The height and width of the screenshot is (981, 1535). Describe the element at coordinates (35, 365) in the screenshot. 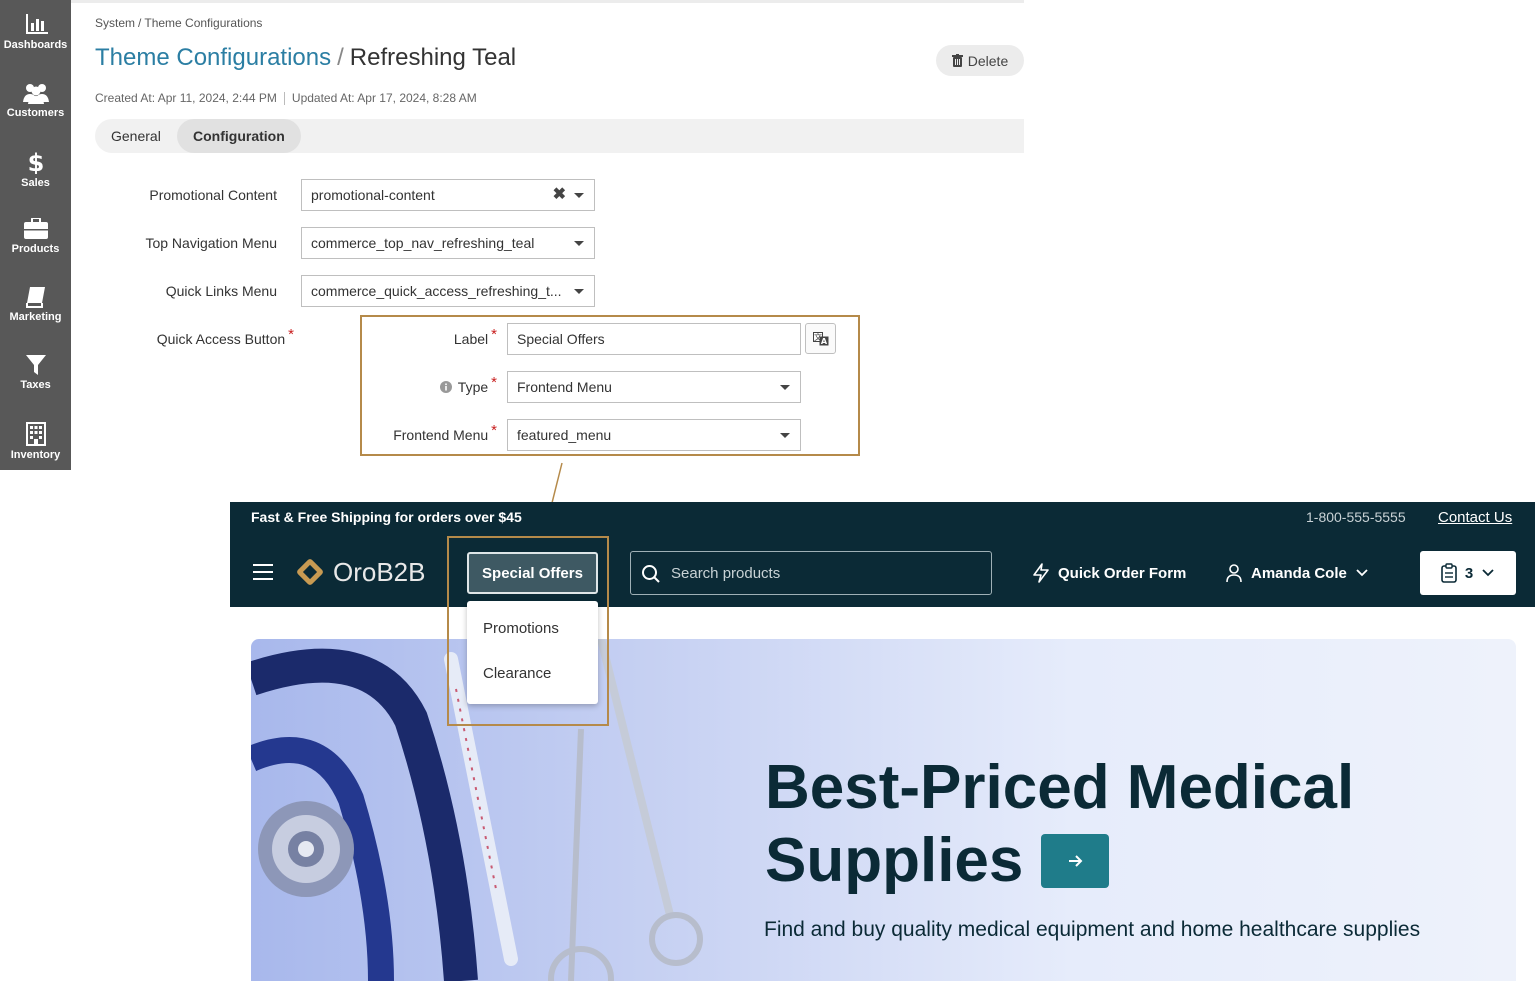

I see `filter-icon` at that location.